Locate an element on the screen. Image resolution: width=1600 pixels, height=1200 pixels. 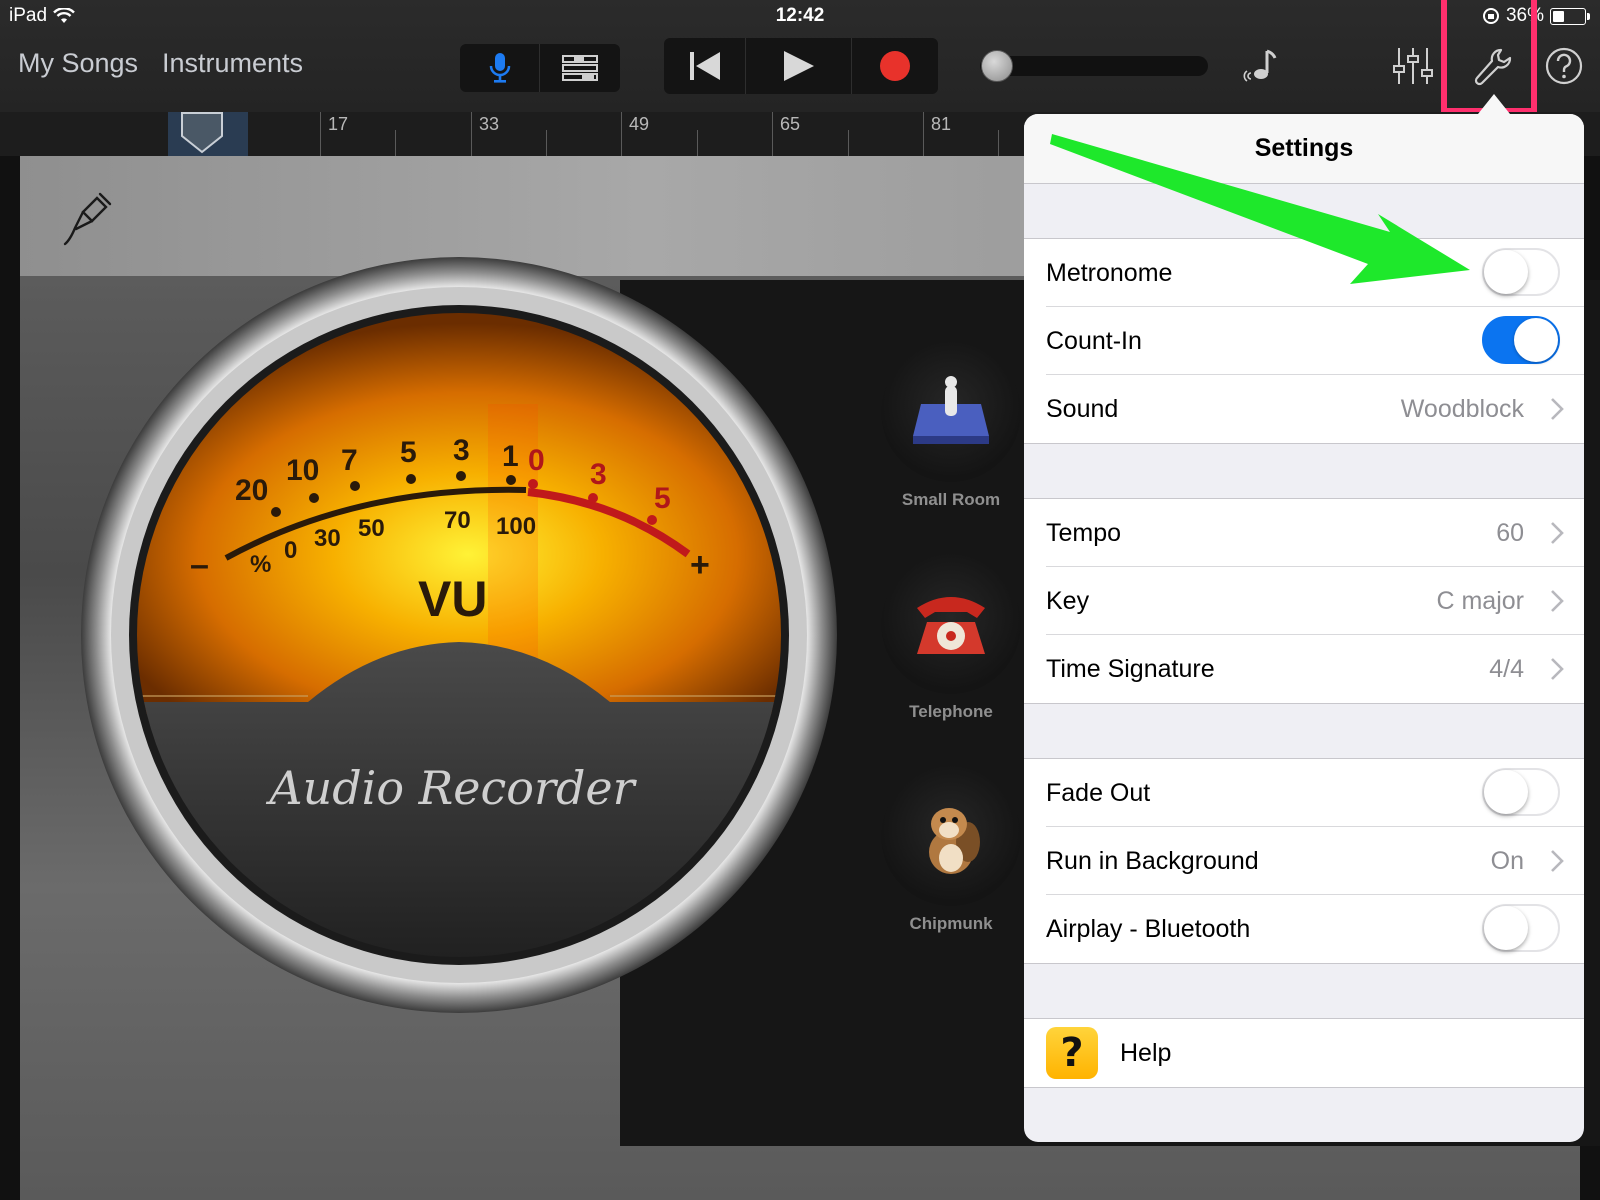
preset-telephone: Telephone is located at coordinates (951, 638).